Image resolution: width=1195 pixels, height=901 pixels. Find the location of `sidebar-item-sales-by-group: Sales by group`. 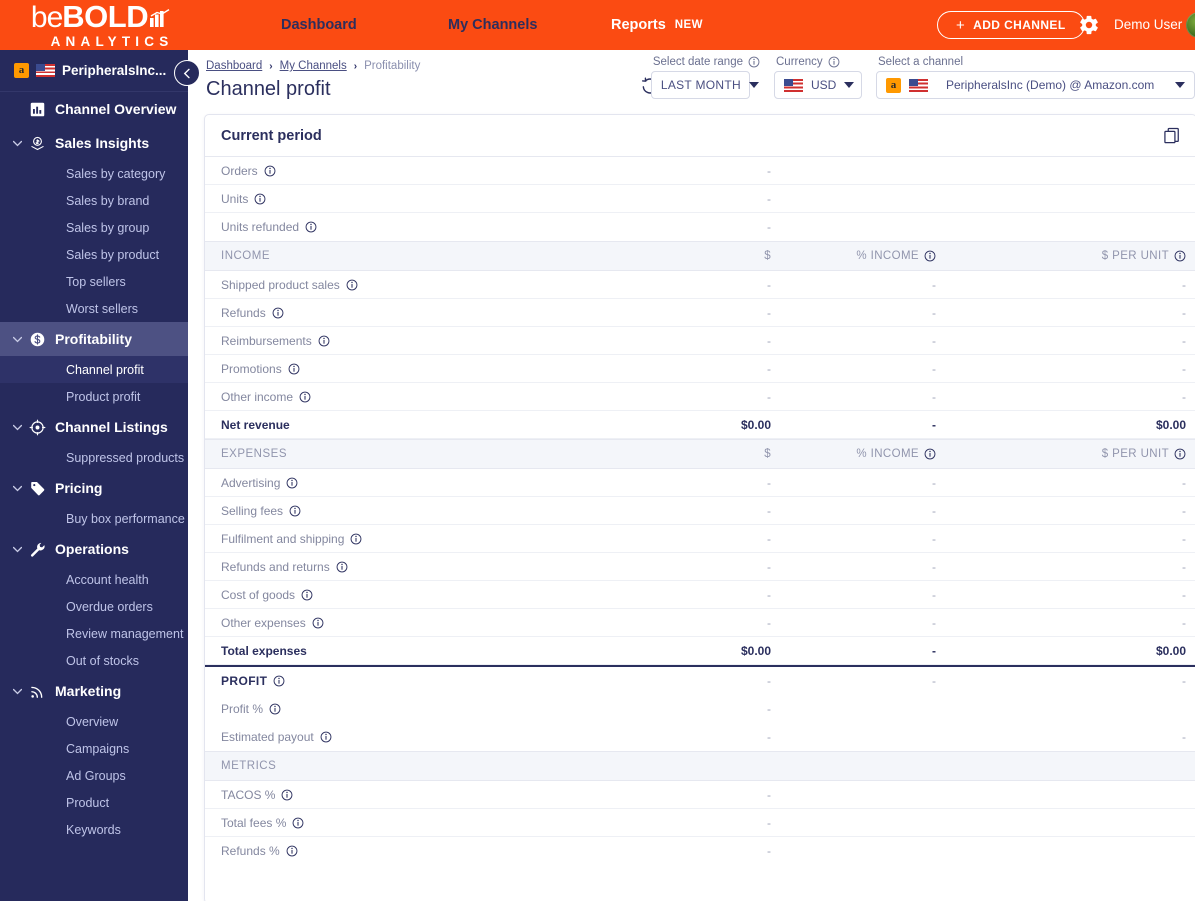

sidebar-item-sales-by-group: Sales by group is located at coordinates (94, 227).